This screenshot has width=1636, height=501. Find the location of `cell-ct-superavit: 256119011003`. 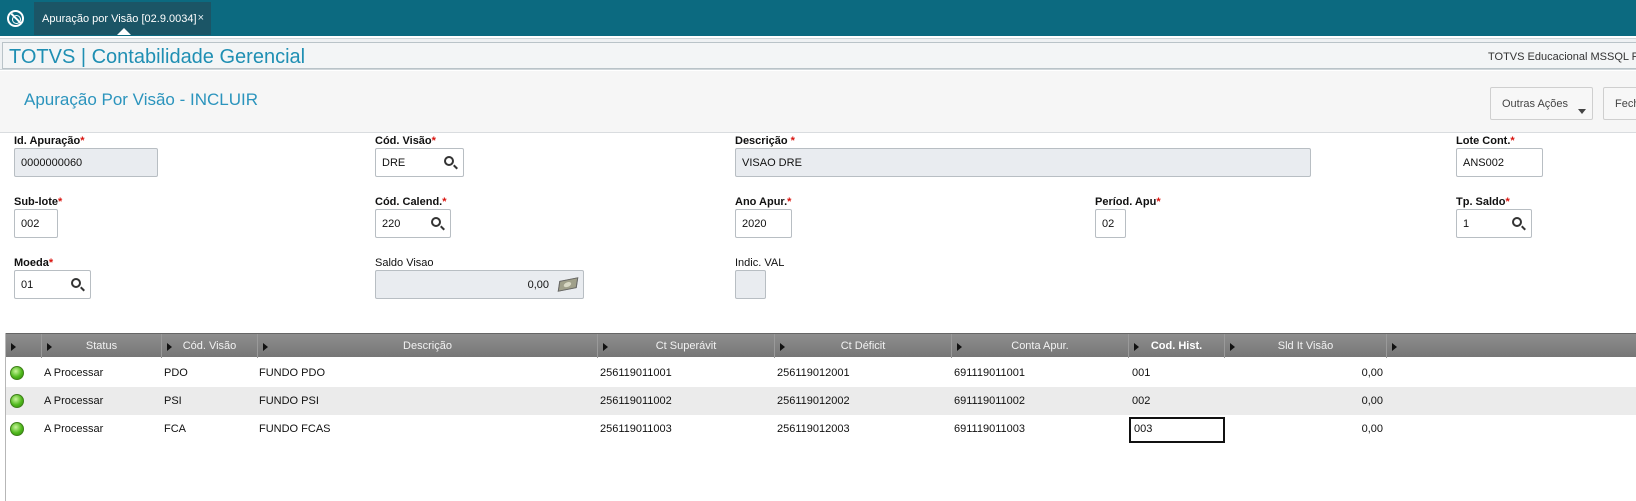

cell-ct-superavit: 256119011003 is located at coordinates (636, 429).